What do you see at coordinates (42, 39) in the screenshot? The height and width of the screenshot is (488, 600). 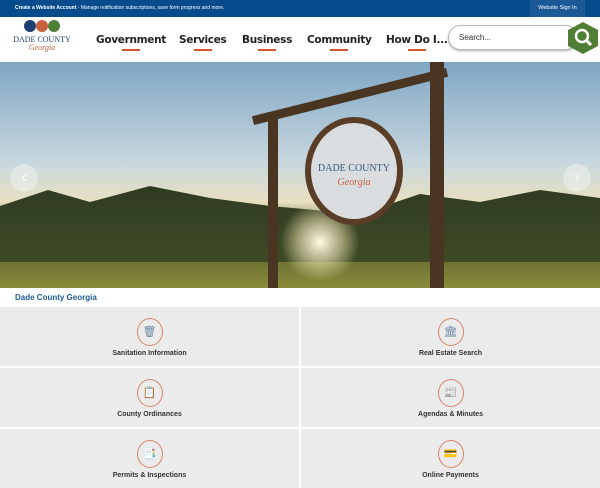 I see `county-logo: DADE COUNTY Georgia` at bounding box center [42, 39].